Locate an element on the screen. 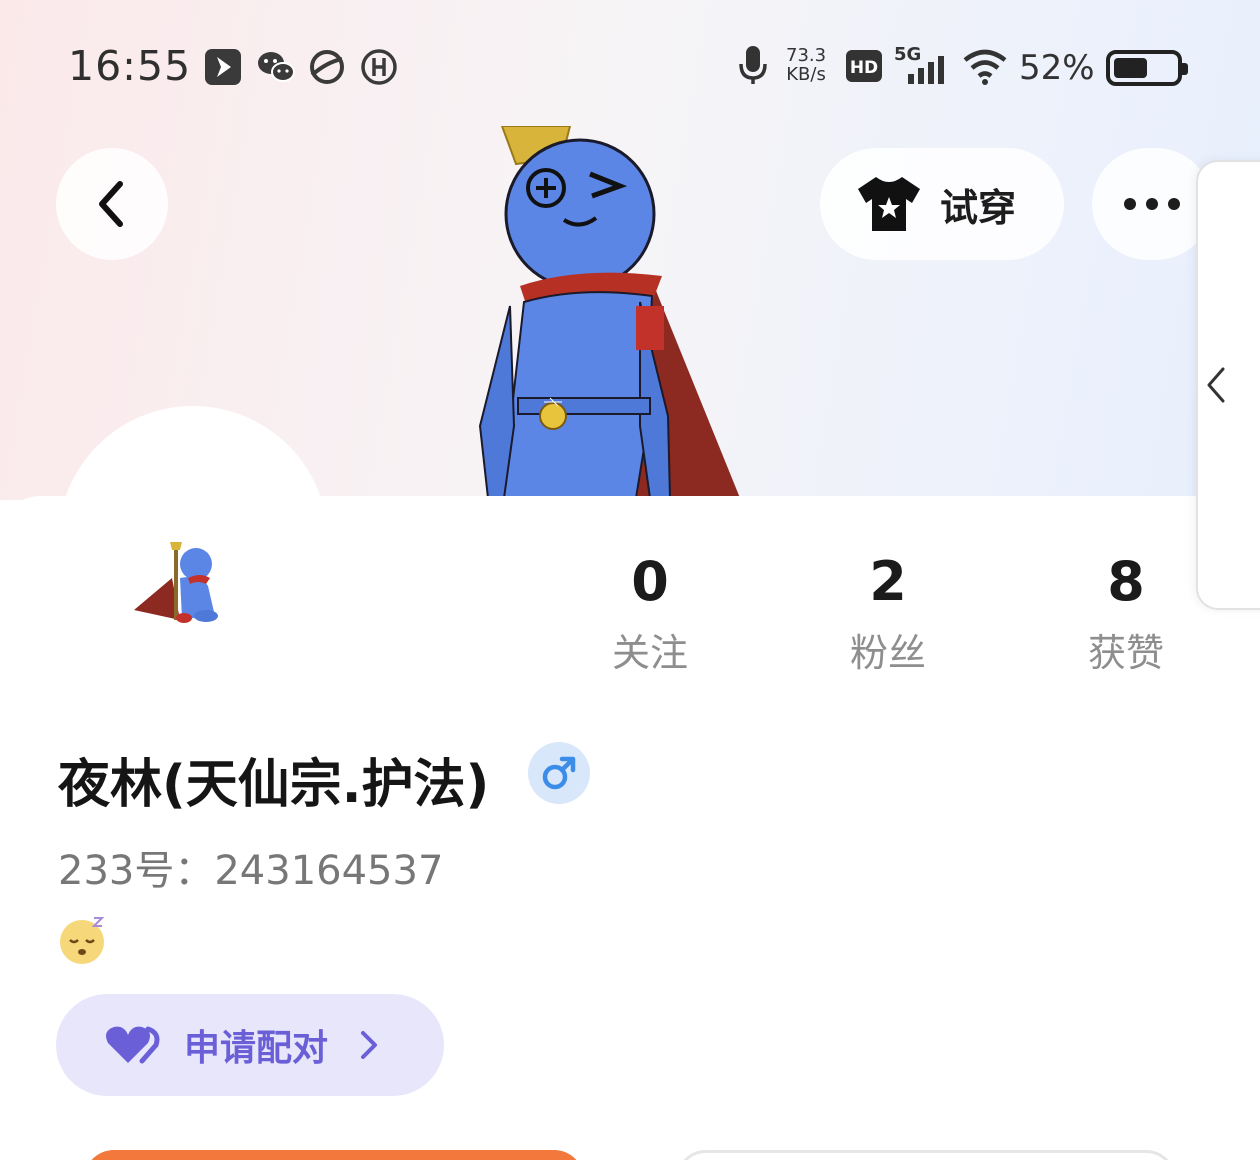  male-symbol-icon is located at coordinates (559, 773).